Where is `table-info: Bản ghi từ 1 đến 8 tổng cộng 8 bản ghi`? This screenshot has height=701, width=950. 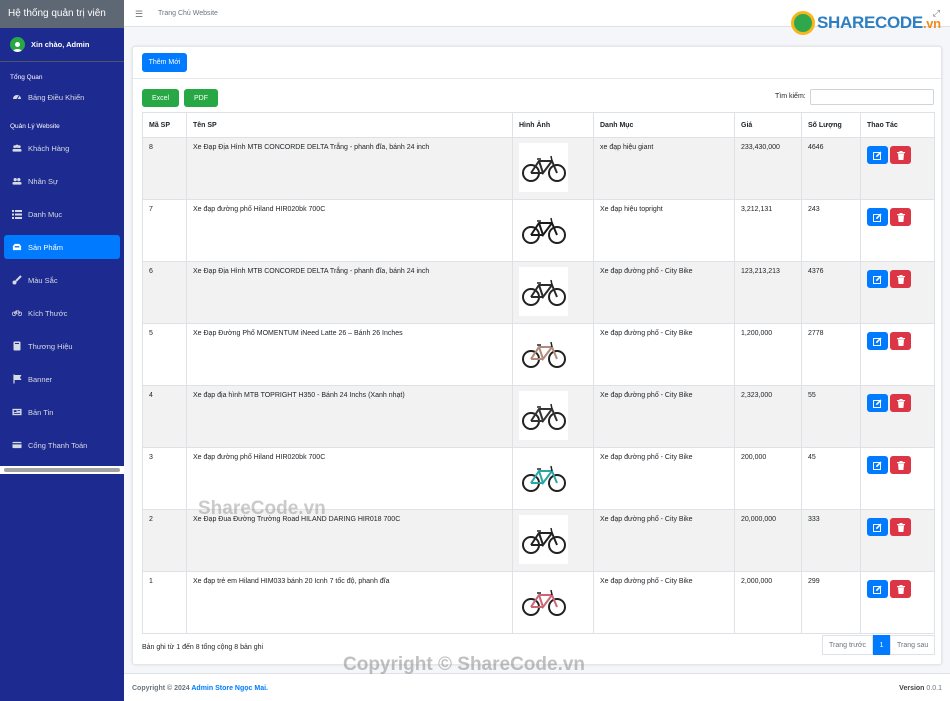 table-info: Bản ghi từ 1 đến 8 tổng cộng 8 bản ghi is located at coordinates (203, 647).